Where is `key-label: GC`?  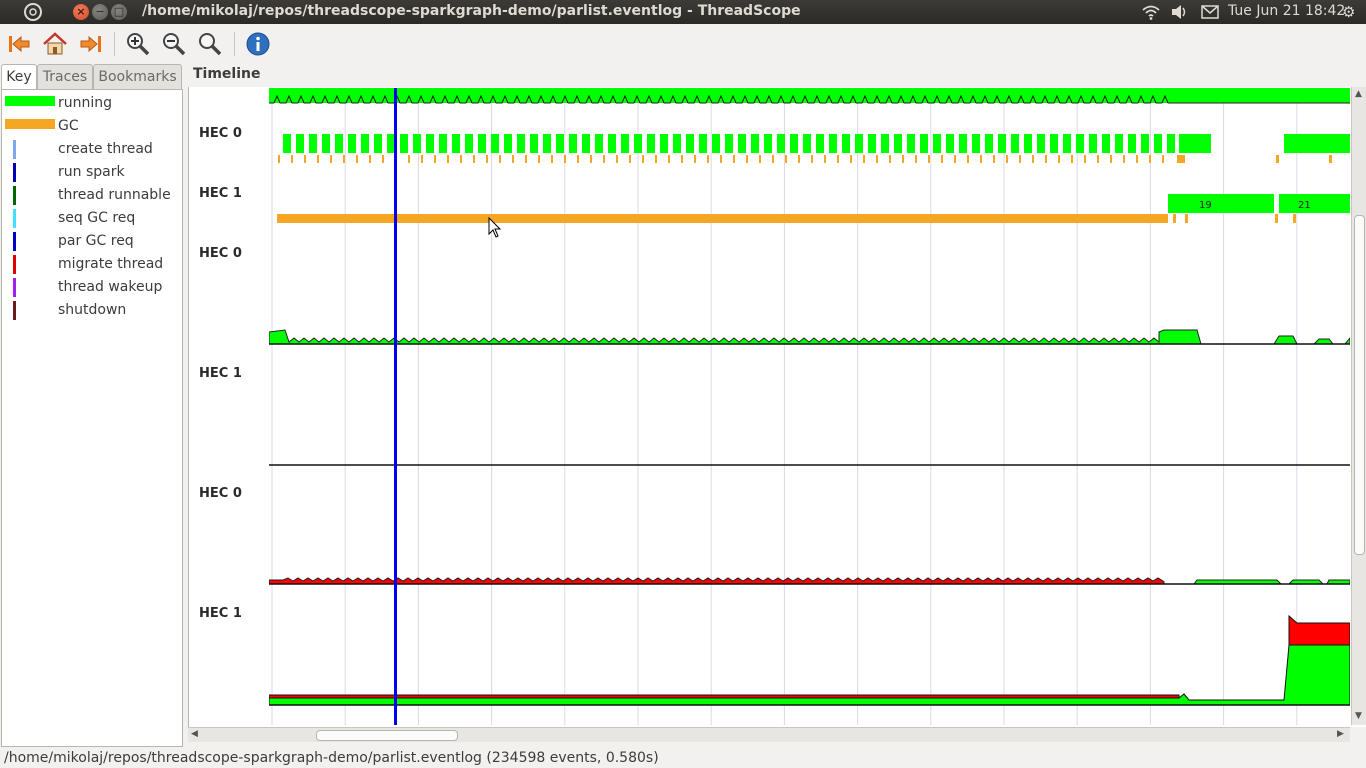
key-label: GC is located at coordinates (68, 126).